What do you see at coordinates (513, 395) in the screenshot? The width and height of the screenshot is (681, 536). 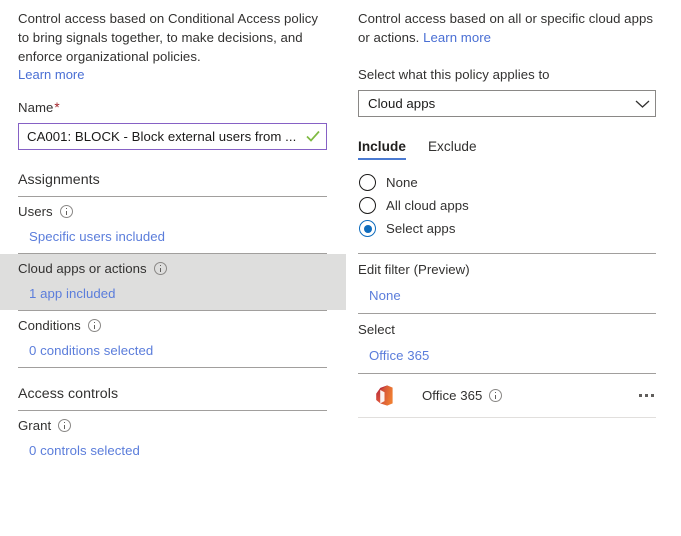 I see `app-list-item-office-365: Office 365` at bounding box center [513, 395].